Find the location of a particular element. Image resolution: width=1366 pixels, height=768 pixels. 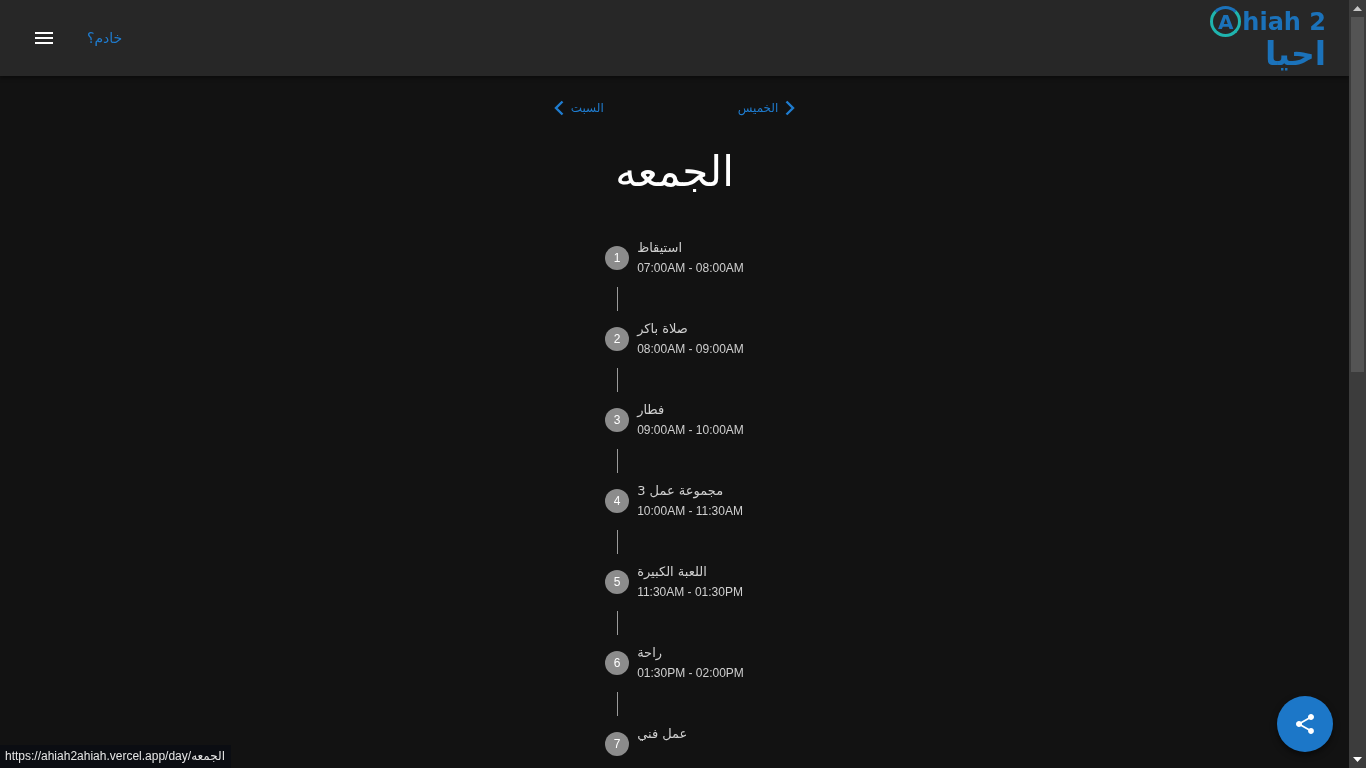

step-time: 01:30PM - 02:00PM is located at coordinates (690, 673).